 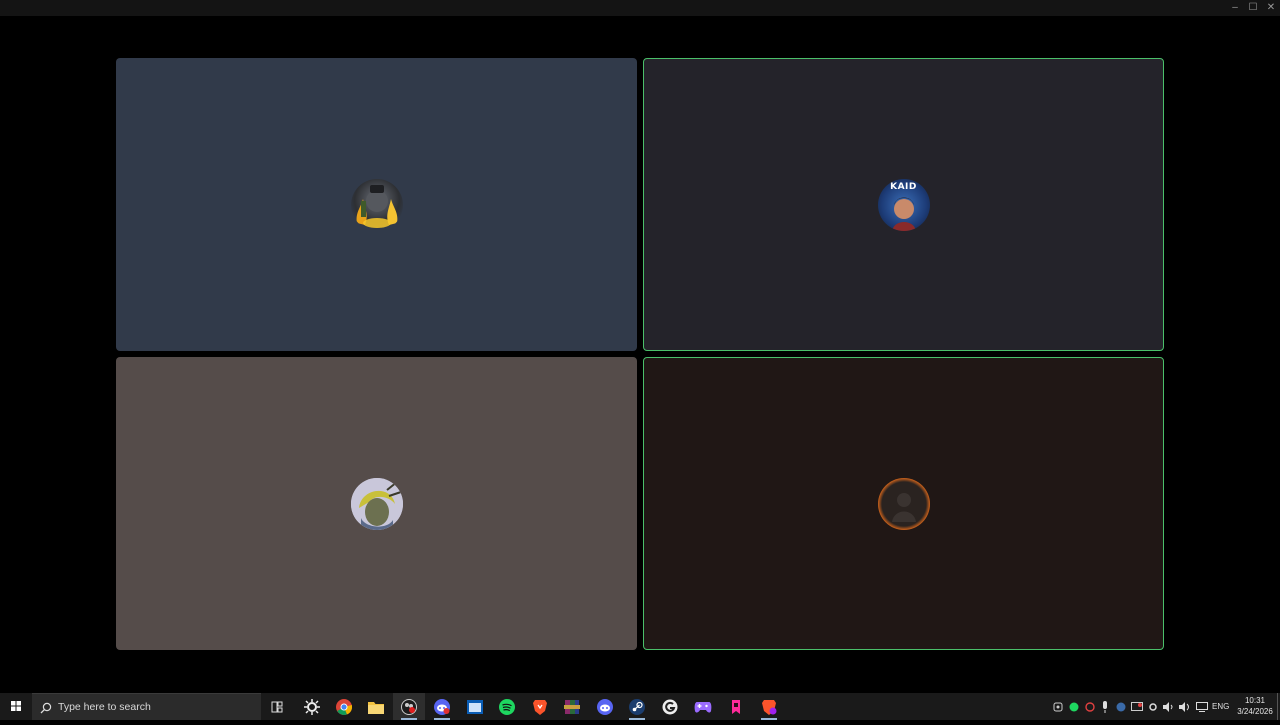 I want to click on flaming-character-avatar, so click(x=376, y=204).